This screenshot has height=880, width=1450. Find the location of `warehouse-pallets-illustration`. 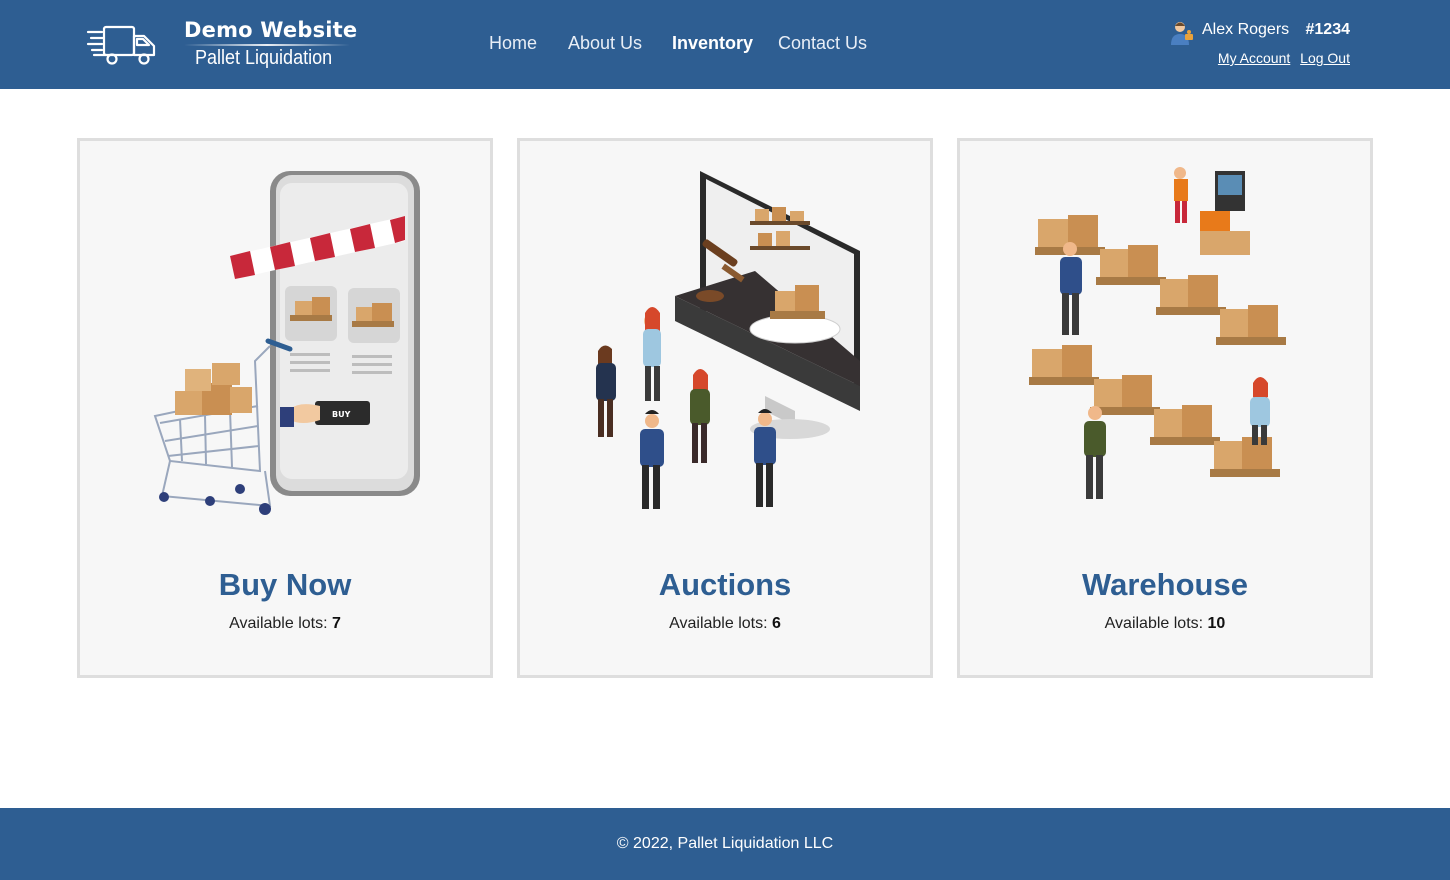

warehouse-pallets-illustration is located at coordinates (1157, 333).